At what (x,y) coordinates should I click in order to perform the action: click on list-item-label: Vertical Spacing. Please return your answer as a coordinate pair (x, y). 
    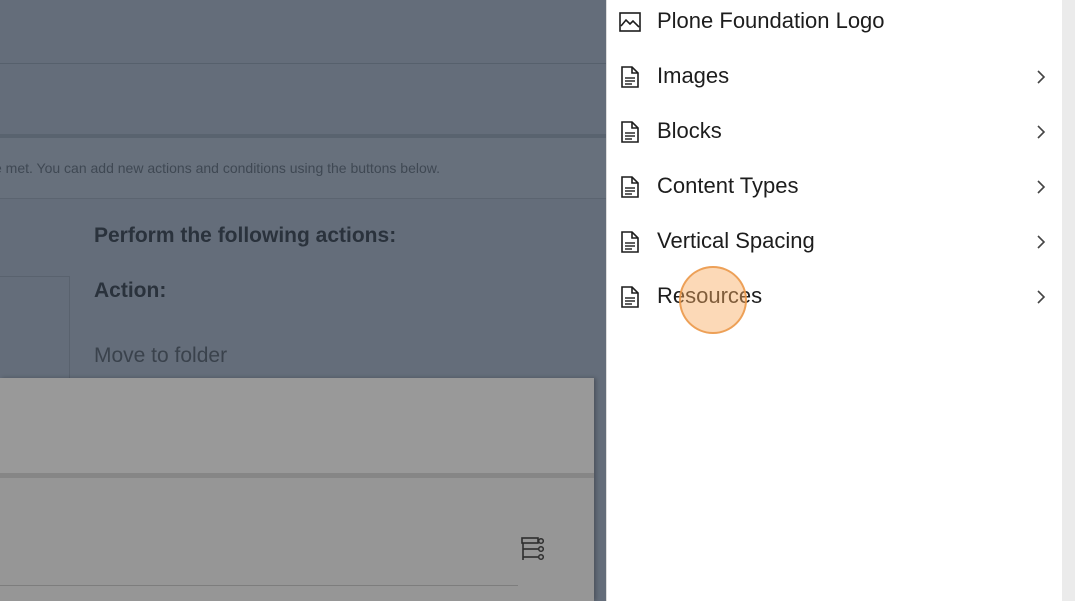
    Looking at the image, I should click on (736, 240).